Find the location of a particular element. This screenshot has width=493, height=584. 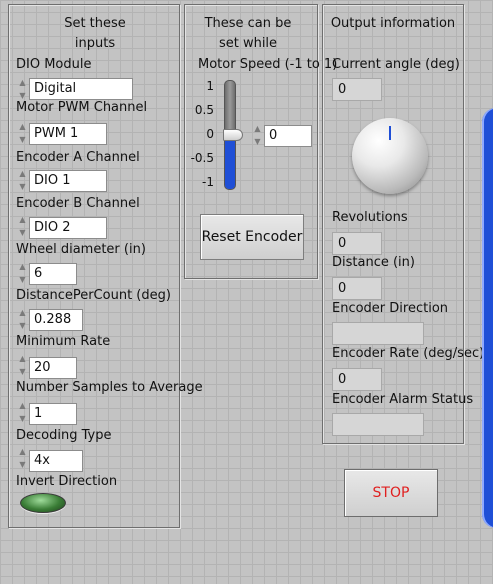

reset-encoder-button: Reset Encoder is located at coordinates (252, 237).